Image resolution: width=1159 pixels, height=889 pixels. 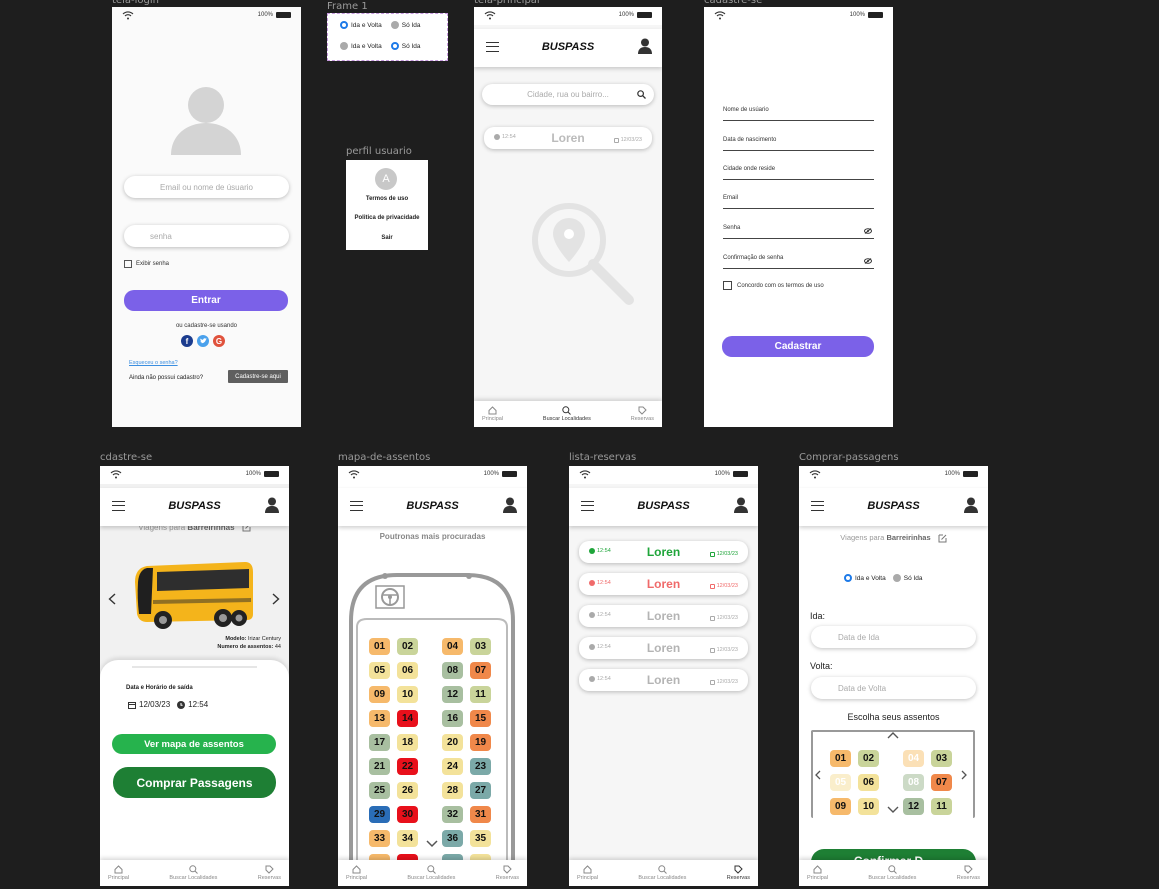 I want to click on seat-28: 28, so click(x=452, y=790).